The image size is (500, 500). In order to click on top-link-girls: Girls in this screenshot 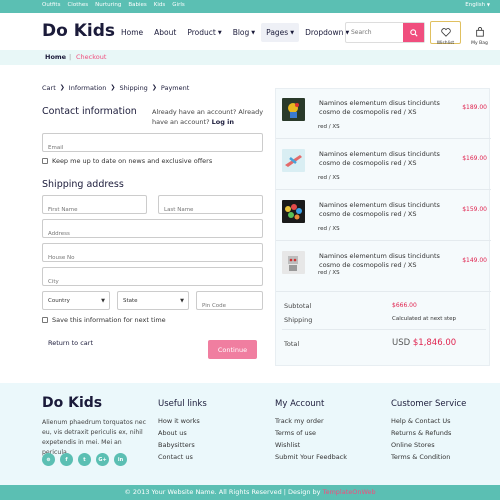, I will do `click(178, 5)`.